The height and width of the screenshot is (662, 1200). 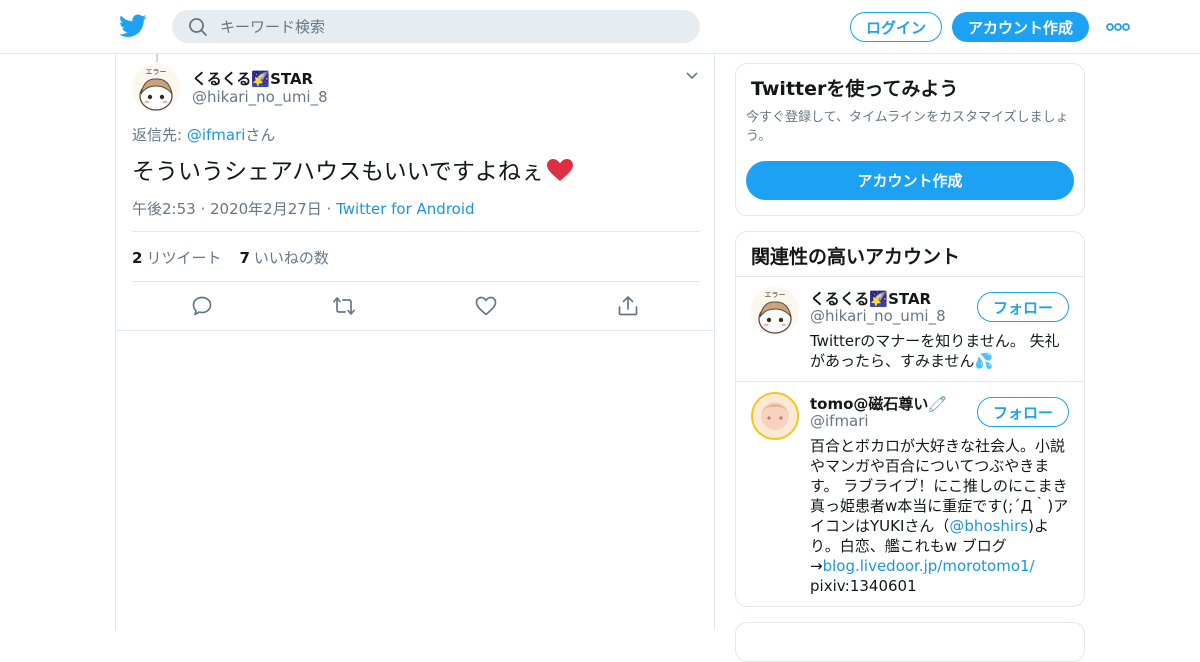 I want to click on retweet-count: 2, so click(x=137, y=258).